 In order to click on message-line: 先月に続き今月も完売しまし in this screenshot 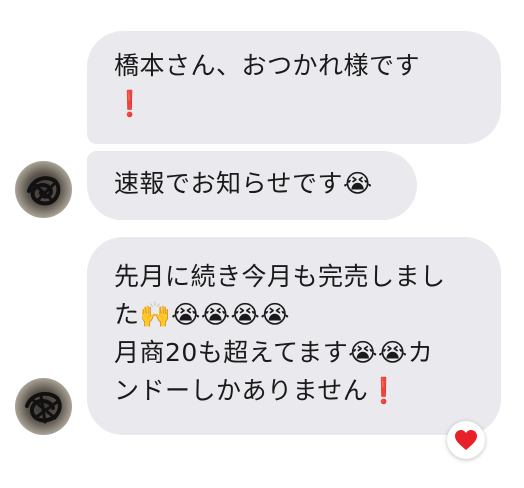, I will do `click(280, 276)`.